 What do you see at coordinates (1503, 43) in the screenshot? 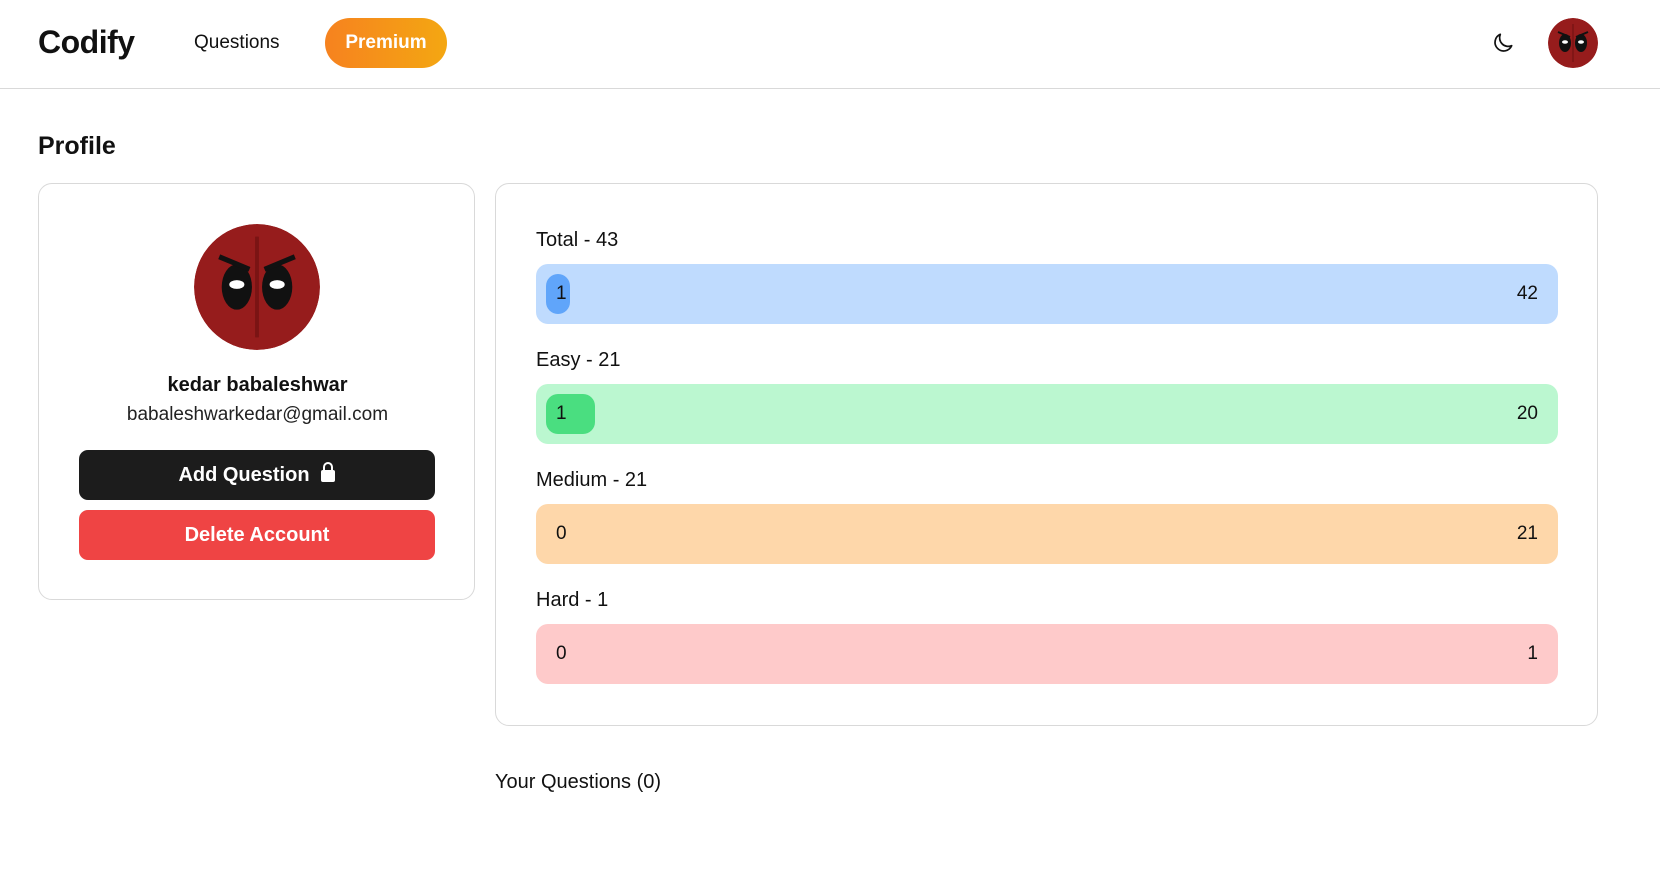
I see `moon-icon` at bounding box center [1503, 43].